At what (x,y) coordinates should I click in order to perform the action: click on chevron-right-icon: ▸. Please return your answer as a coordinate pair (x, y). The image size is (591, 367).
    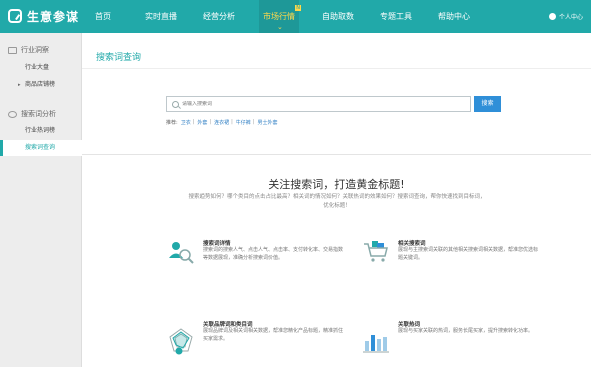
    Looking at the image, I should click on (19, 85).